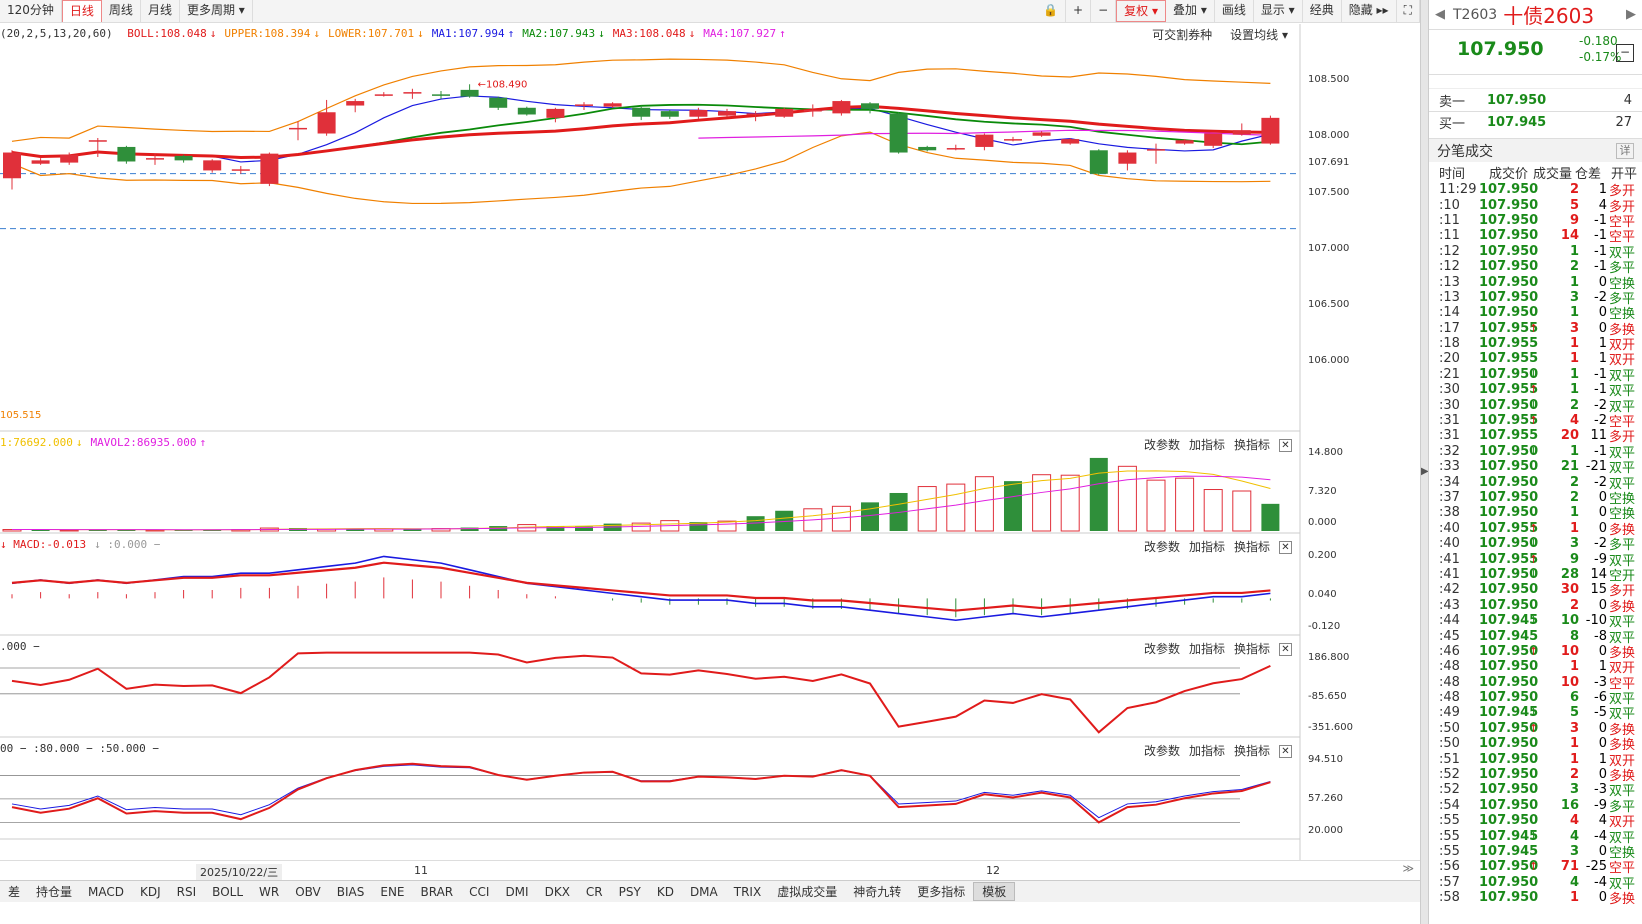  What do you see at coordinates (1535, 122) in the screenshot?
I see `bid-1-row: 买一 107.945 27` at bounding box center [1535, 122].